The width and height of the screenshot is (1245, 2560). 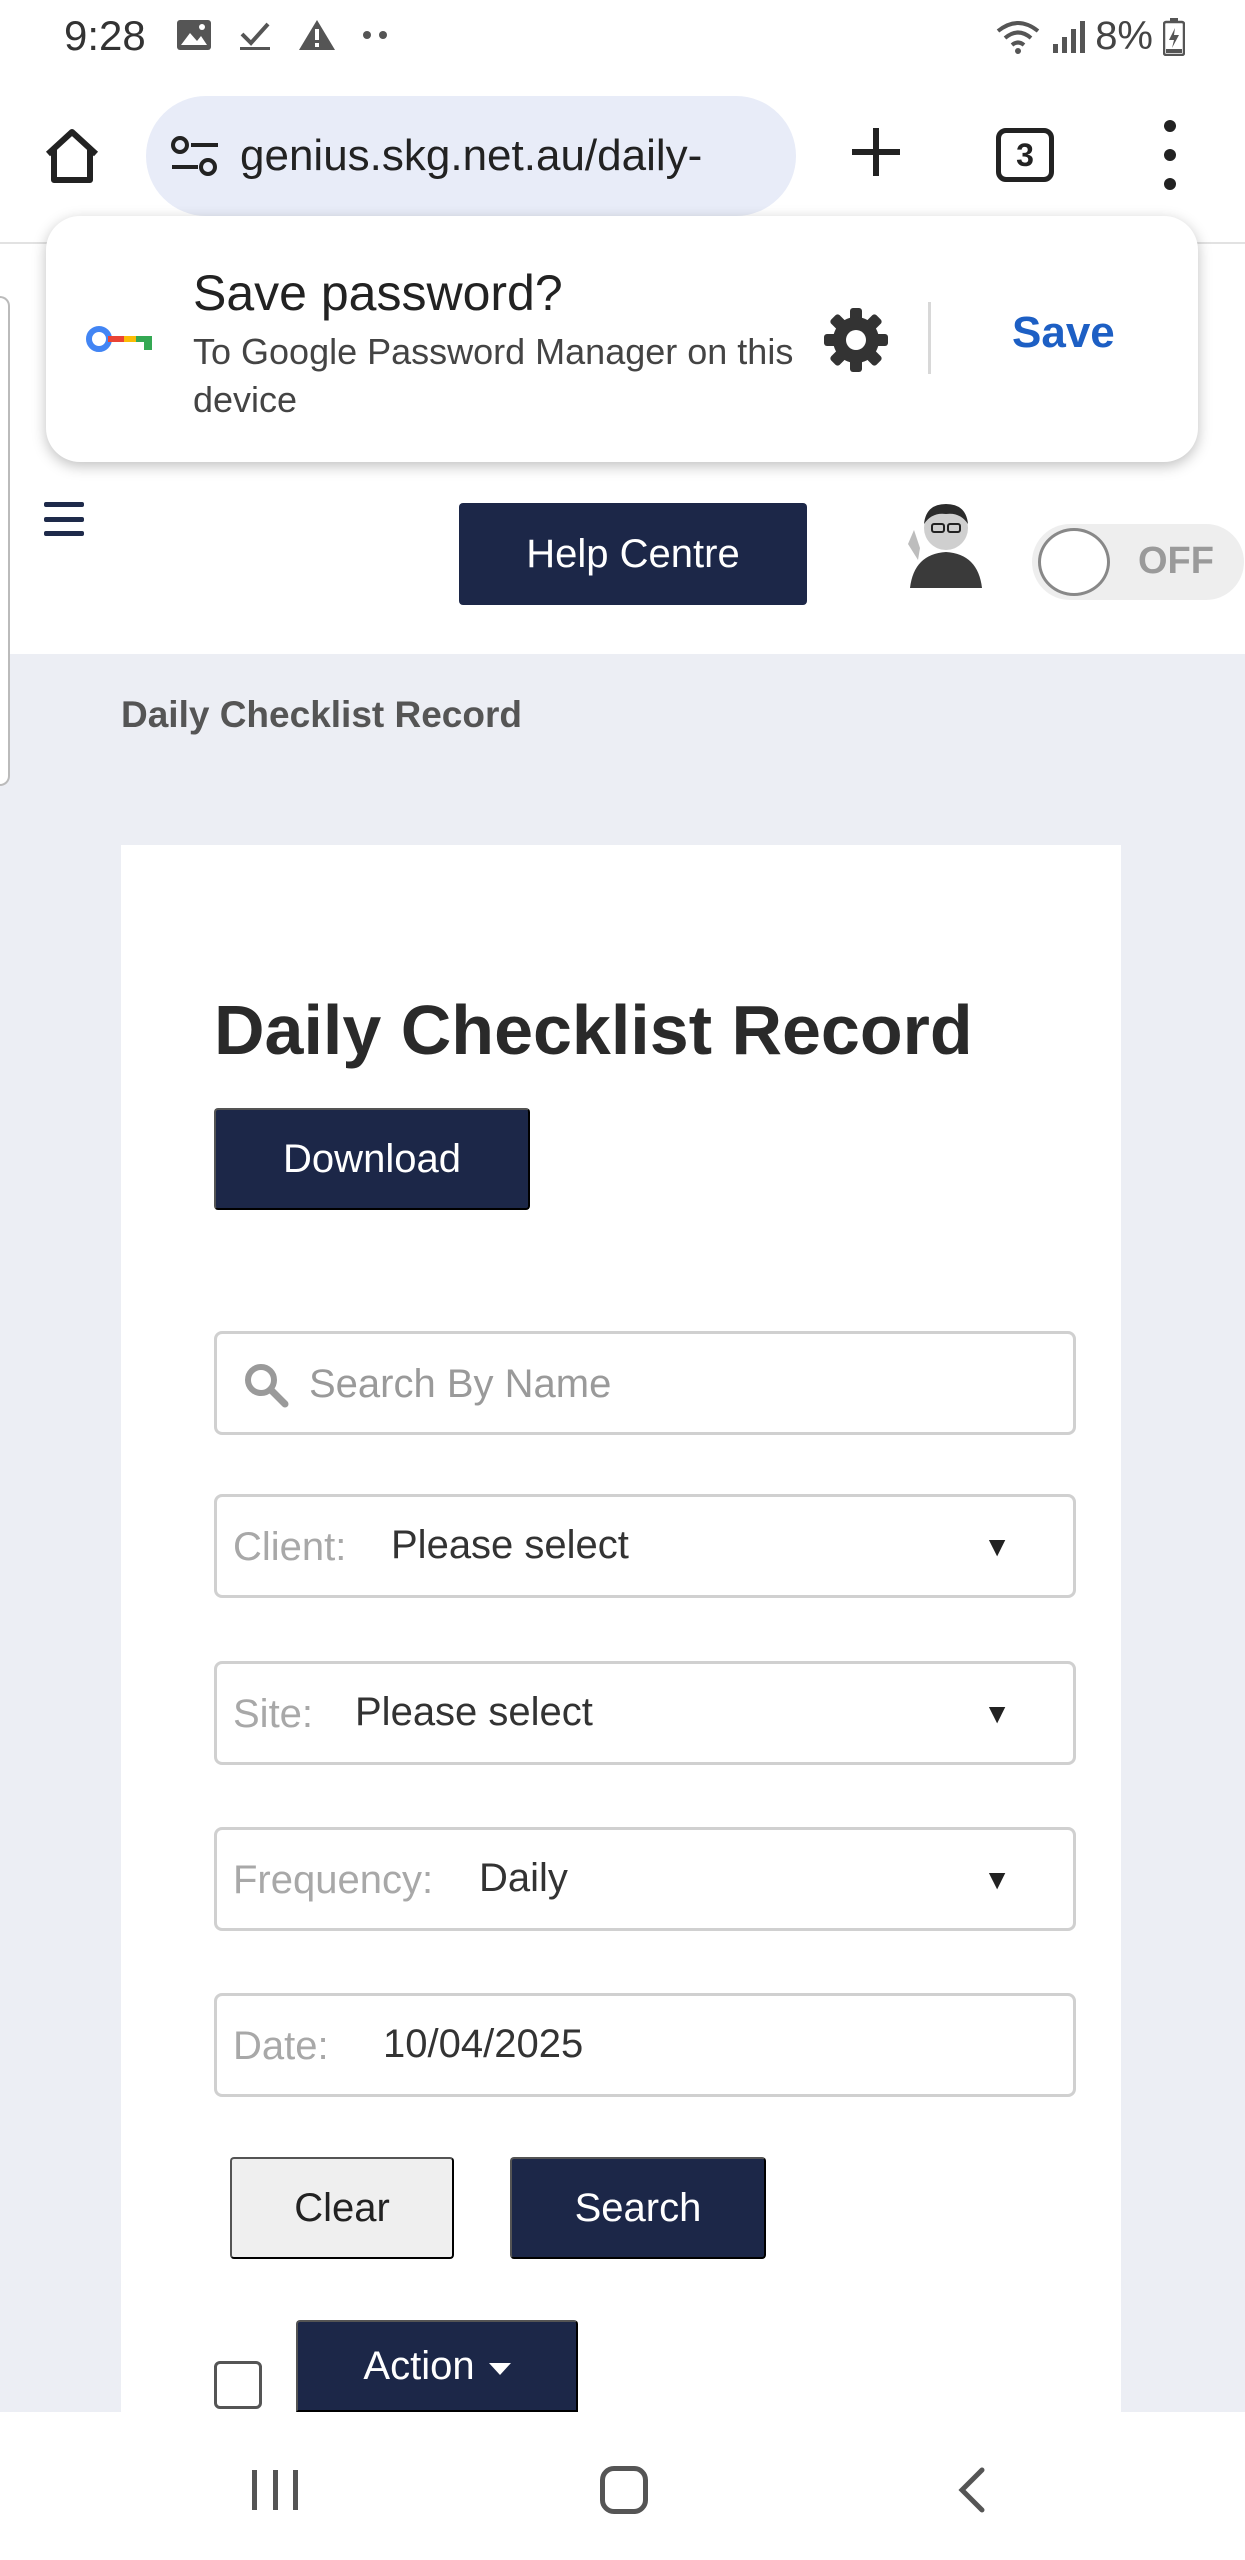 I want to click on search-input: Search By Name, so click(x=645, y=1383).